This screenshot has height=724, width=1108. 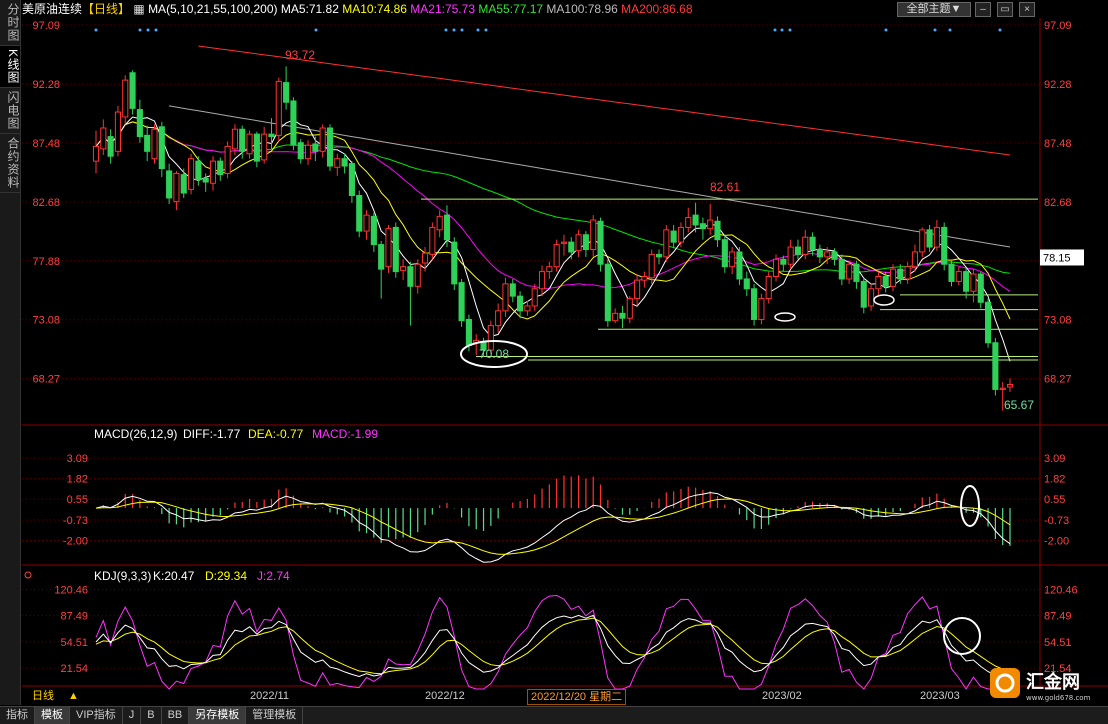 I want to click on bottom-tab-3: J, so click(x=132, y=715).